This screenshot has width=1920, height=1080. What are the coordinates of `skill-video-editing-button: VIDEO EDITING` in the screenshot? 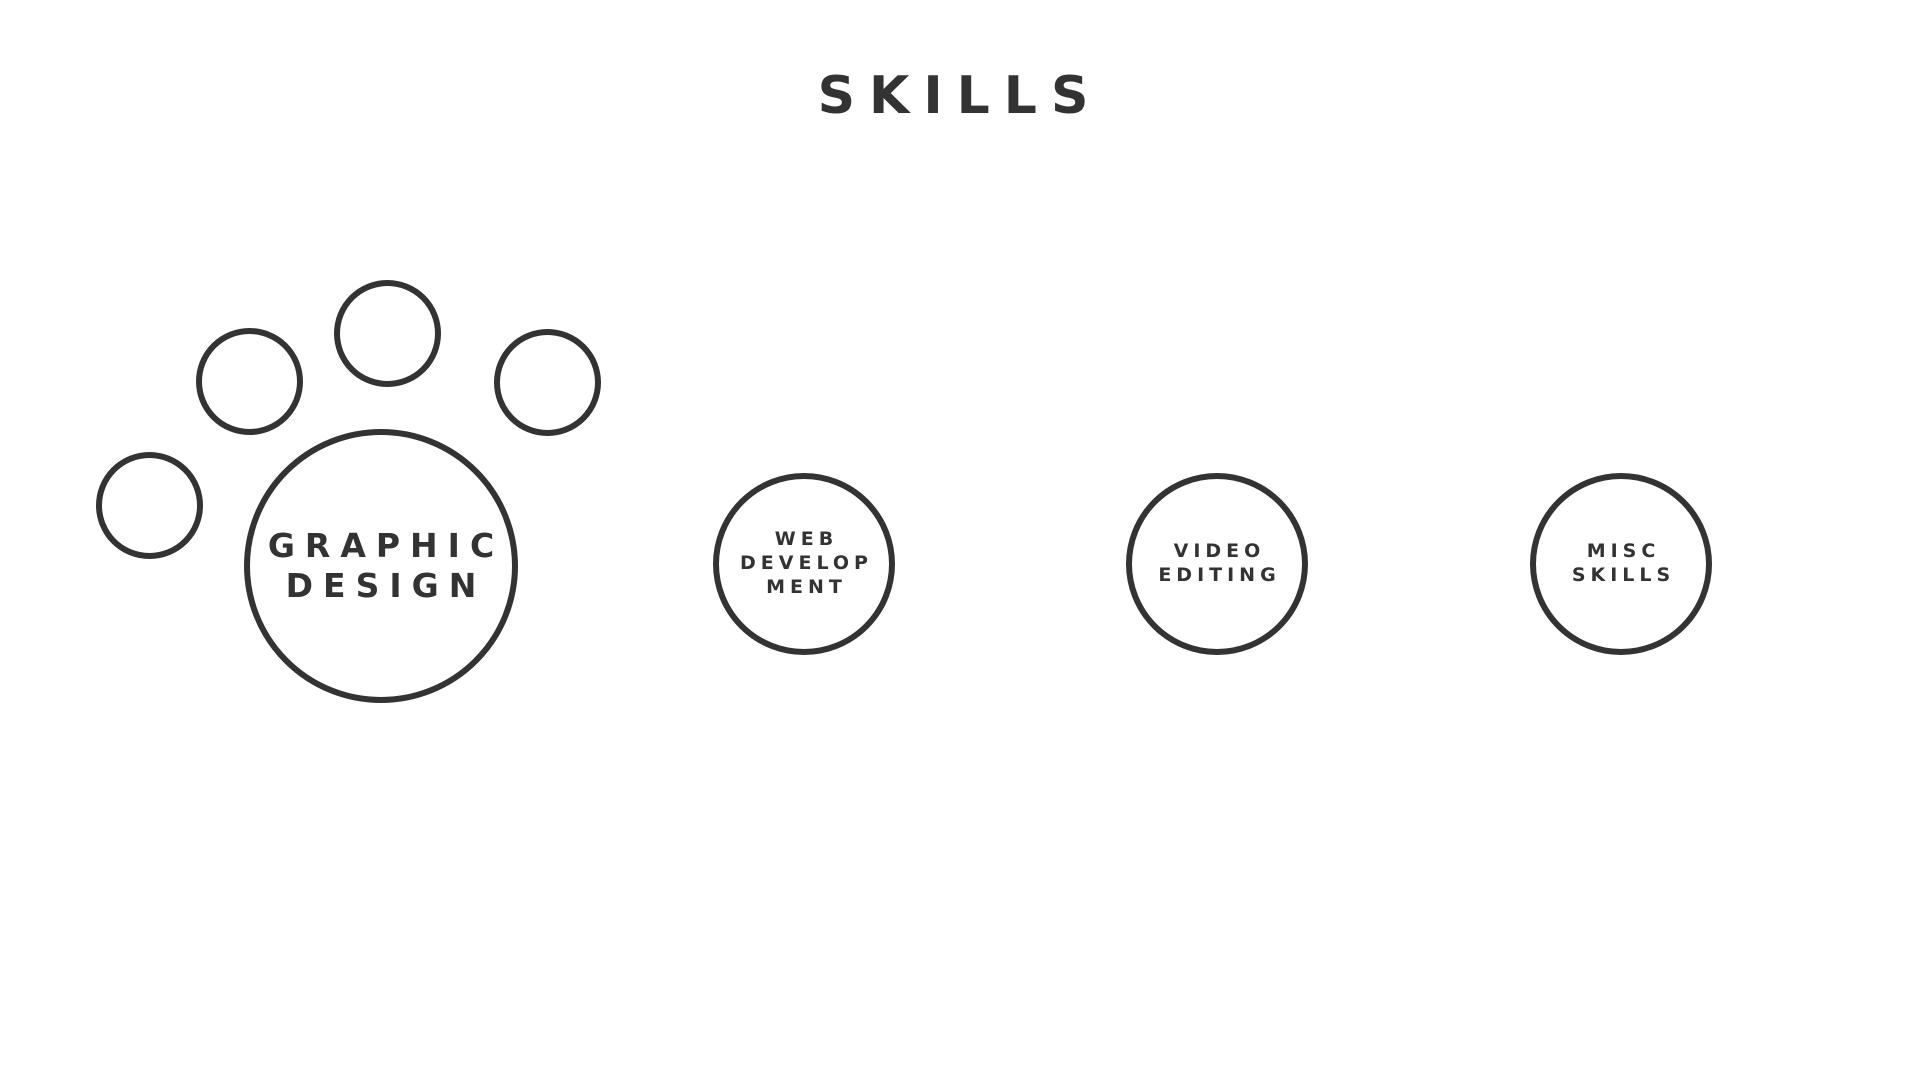 It's located at (1217, 564).